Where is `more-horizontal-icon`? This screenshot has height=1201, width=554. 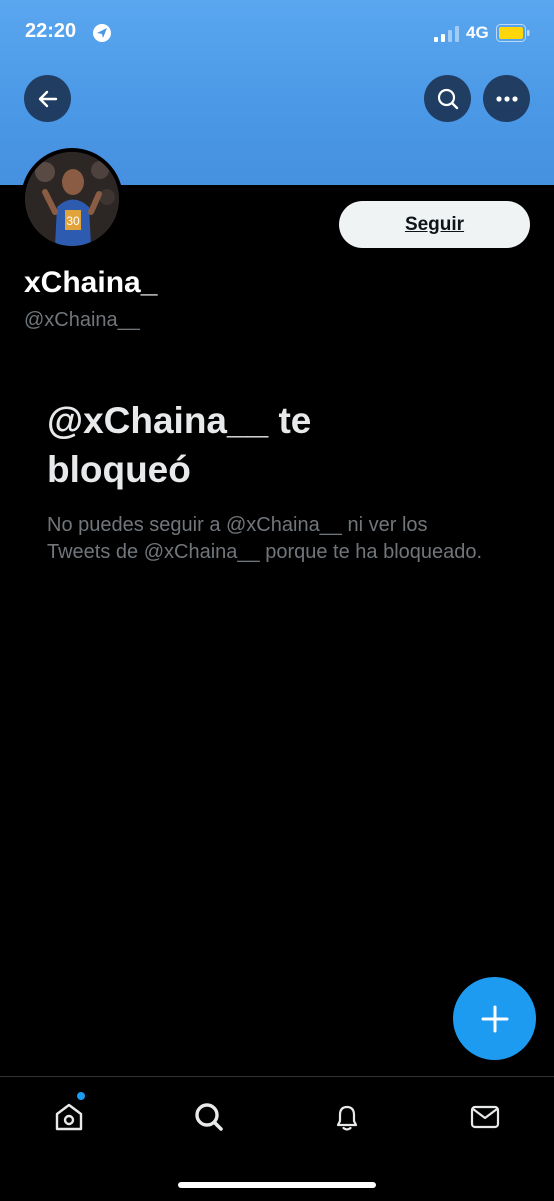 more-horizontal-icon is located at coordinates (506, 98).